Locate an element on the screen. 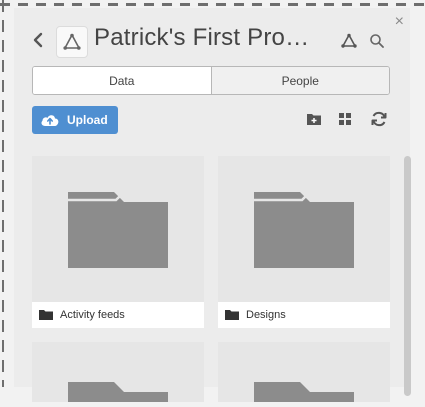 The width and height of the screenshot is (425, 407). tab-data: Data is located at coordinates (122, 80).